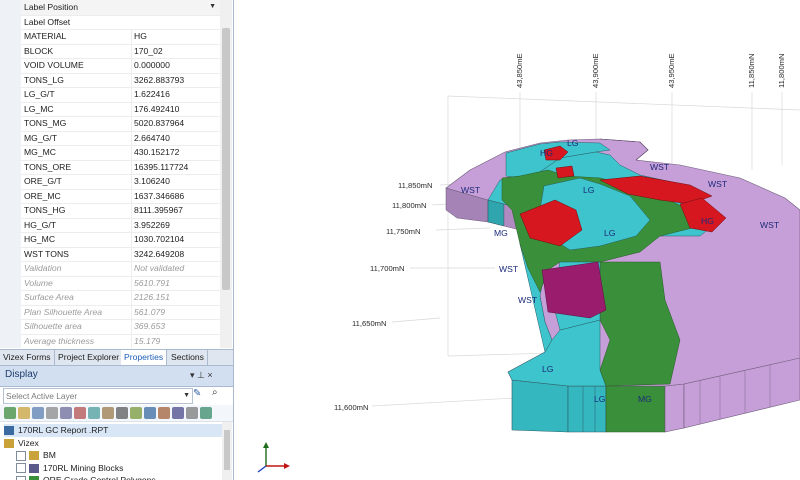  Describe the element at coordinates (176, 50) in the screenshot. I see `property-value: 170_02` at that location.